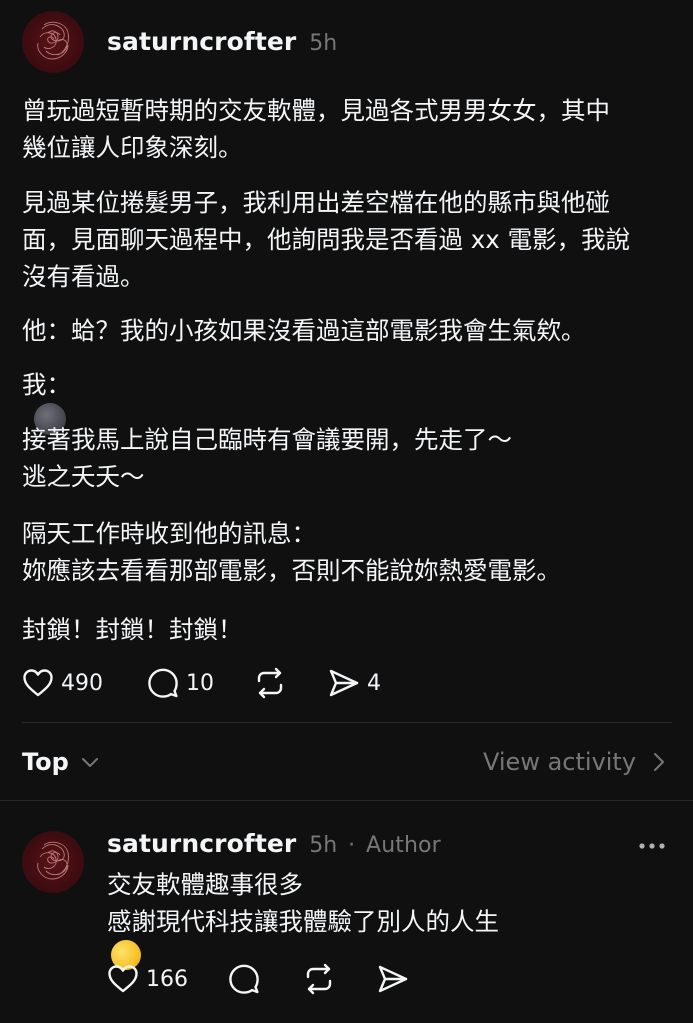 This screenshot has height=1023, width=693. I want to click on reply-share-button, so click(393, 979).